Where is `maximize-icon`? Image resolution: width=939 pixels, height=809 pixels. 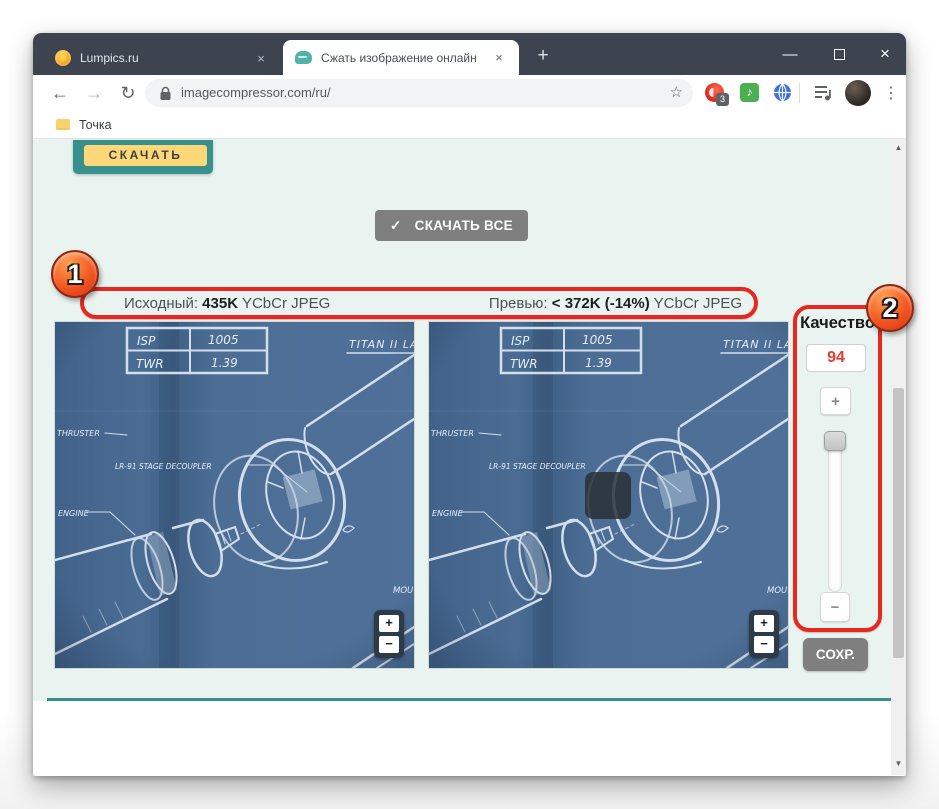
maximize-icon is located at coordinates (839, 54).